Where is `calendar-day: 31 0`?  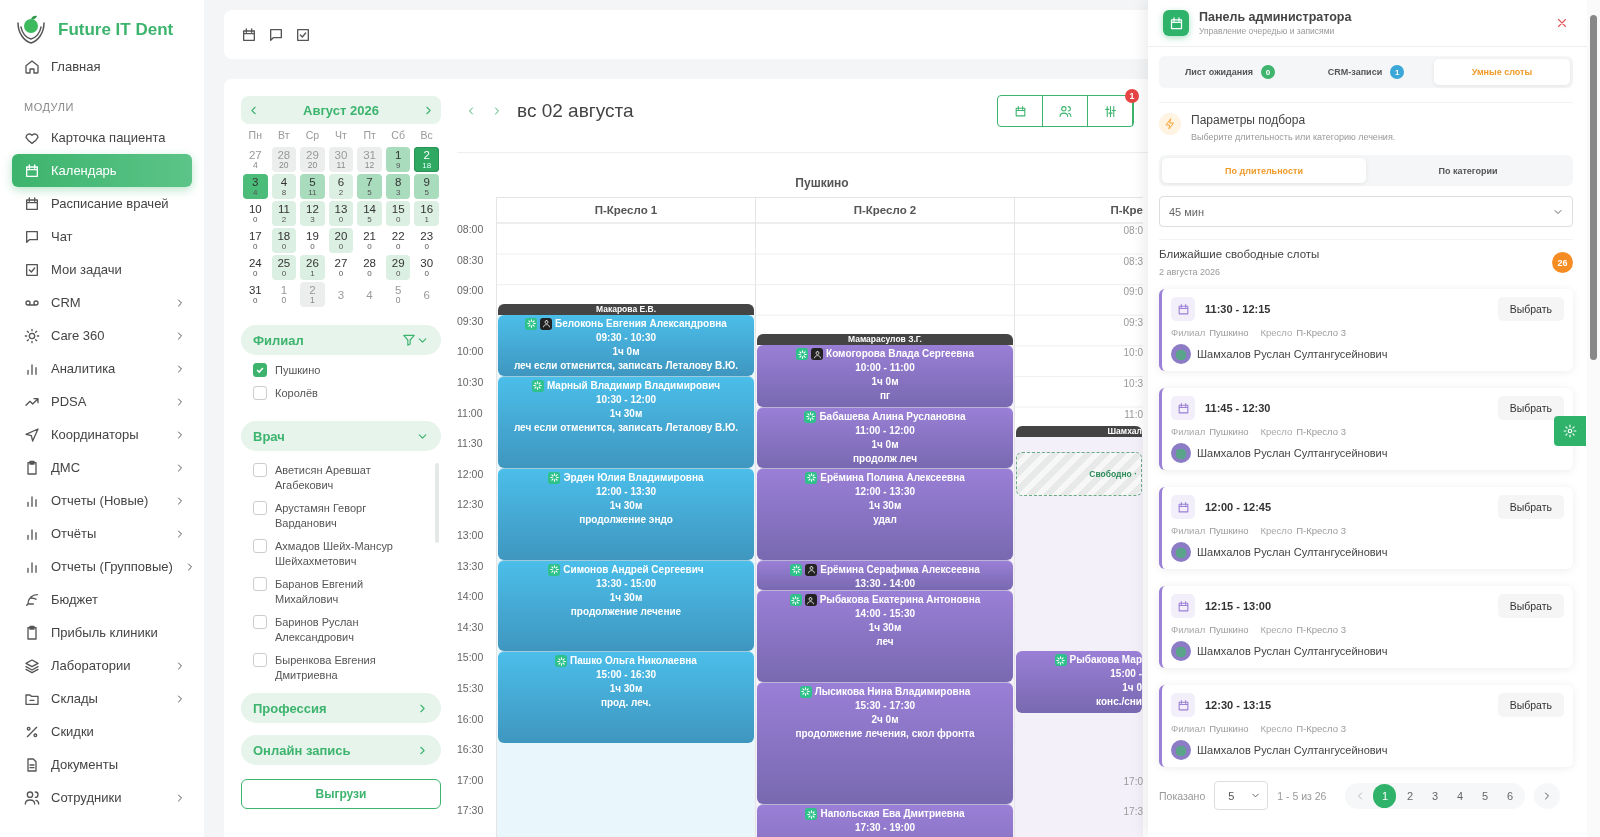
calendar-day: 31 0 is located at coordinates (255, 294).